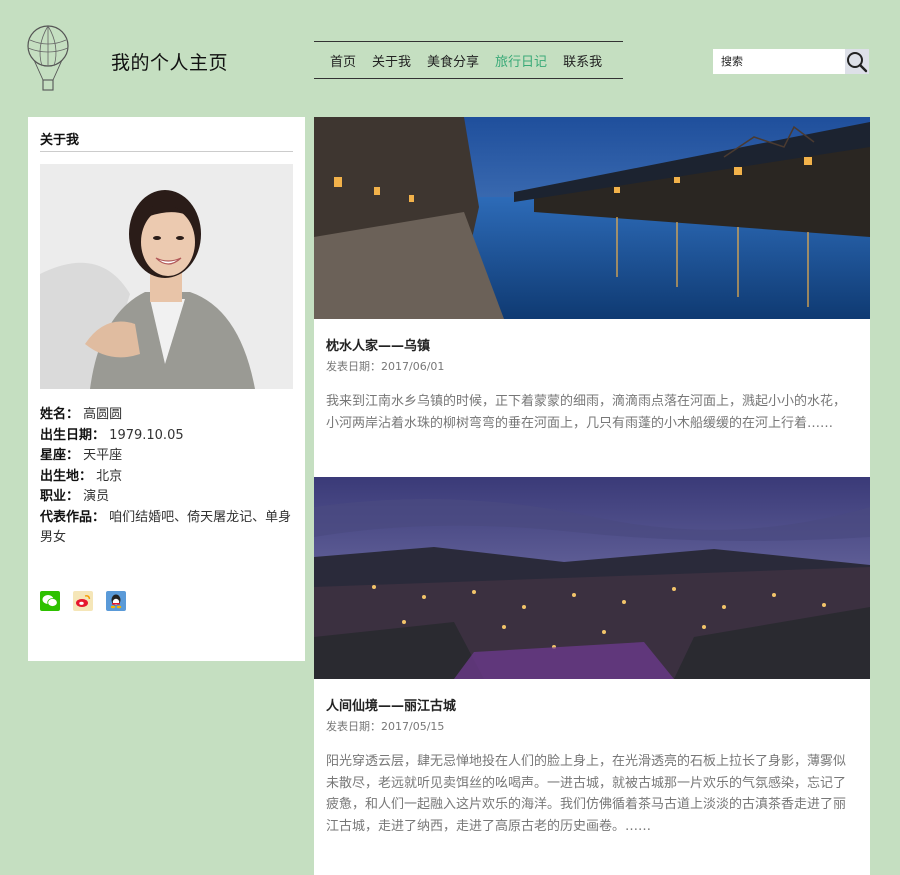 The image size is (900, 875). I want to click on post-date: 发表日期：2017/06/01, so click(385, 366).